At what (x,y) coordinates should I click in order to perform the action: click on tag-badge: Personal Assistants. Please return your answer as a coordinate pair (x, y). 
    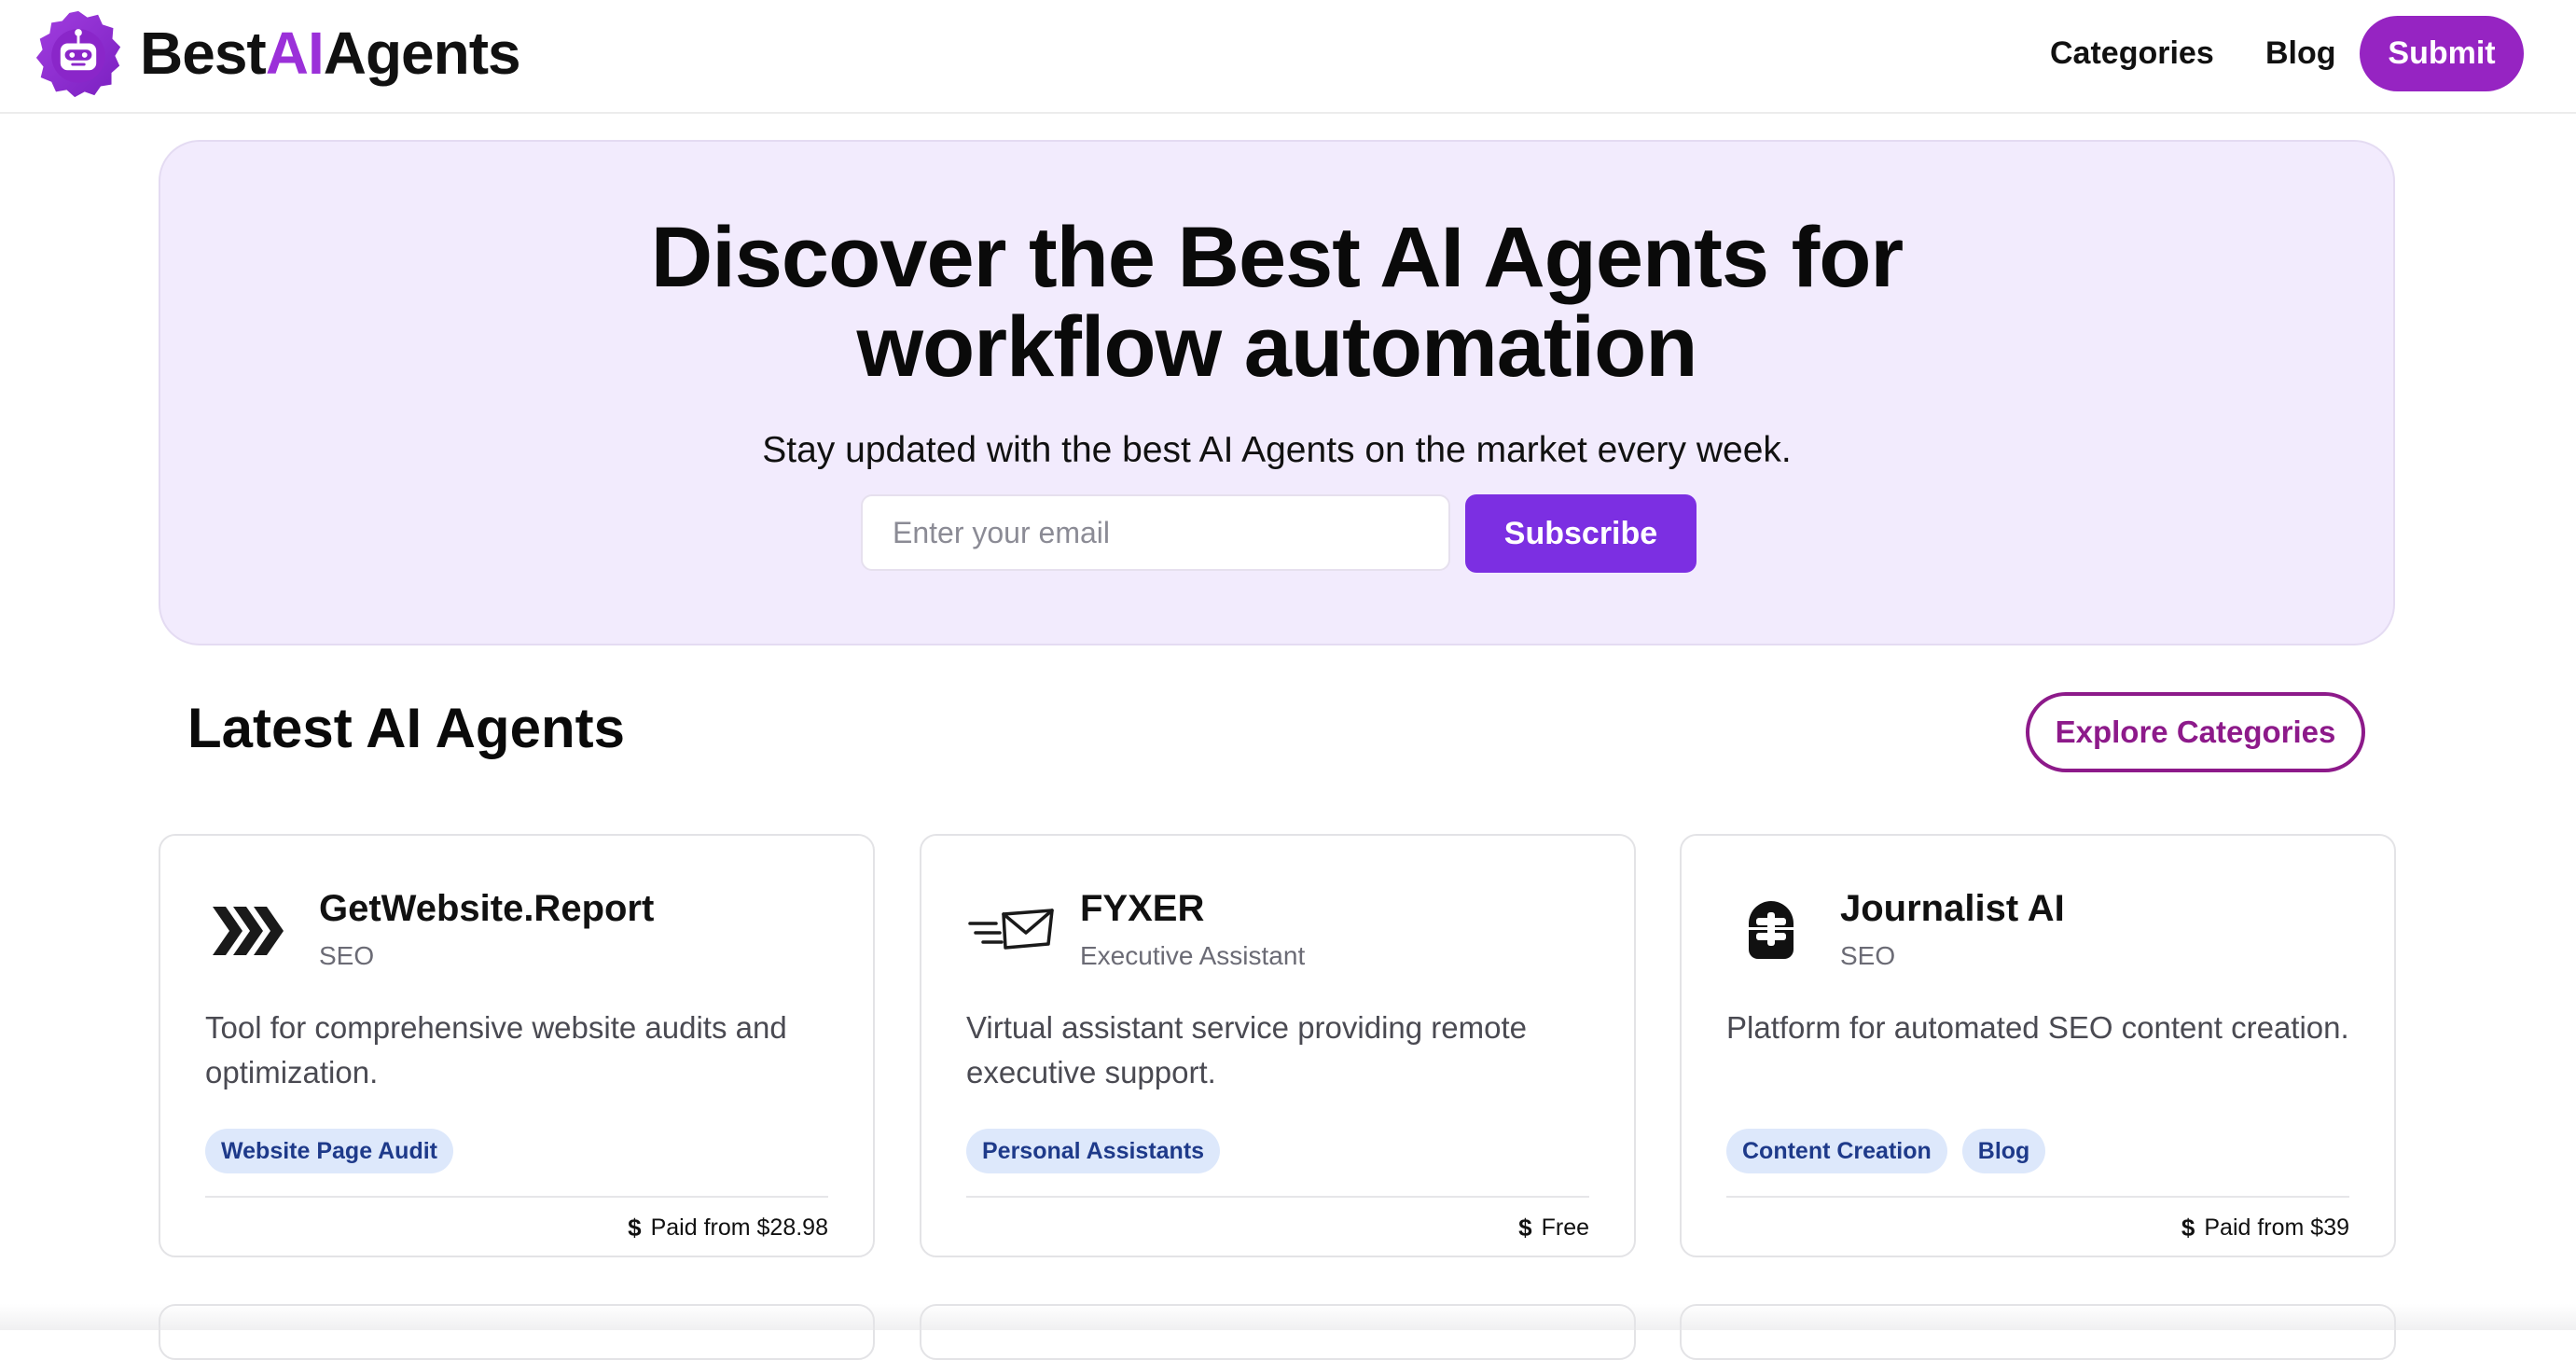
    Looking at the image, I should click on (1093, 1151).